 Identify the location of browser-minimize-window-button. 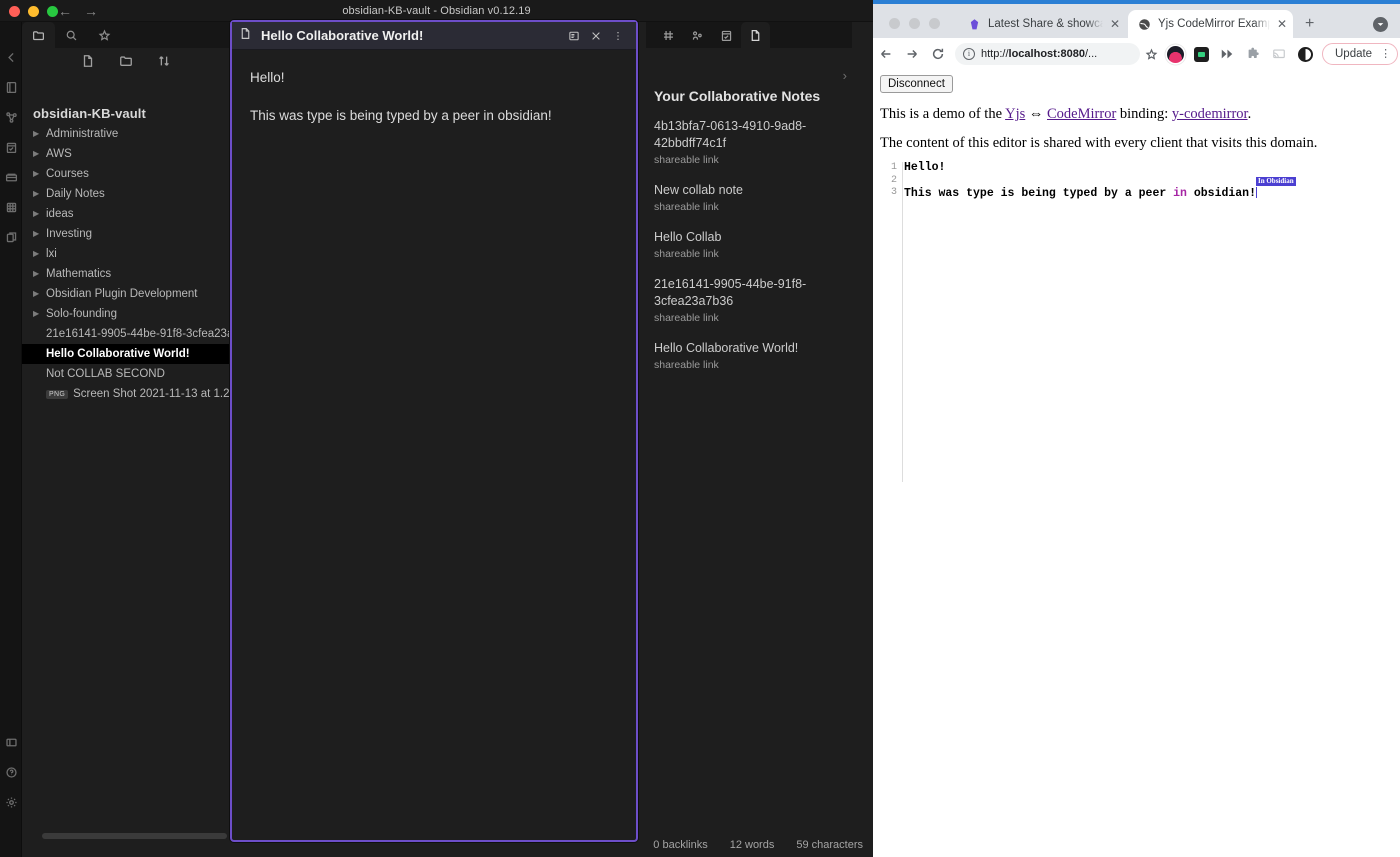
(914, 23).